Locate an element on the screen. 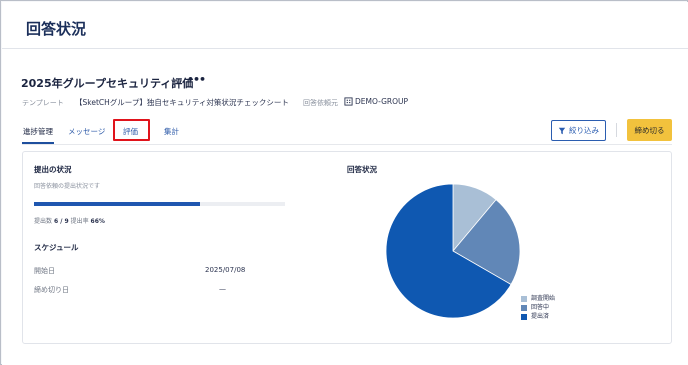 The height and width of the screenshot is (365, 688). requester-value: DEMO-GROUP is located at coordinates (382, 101).